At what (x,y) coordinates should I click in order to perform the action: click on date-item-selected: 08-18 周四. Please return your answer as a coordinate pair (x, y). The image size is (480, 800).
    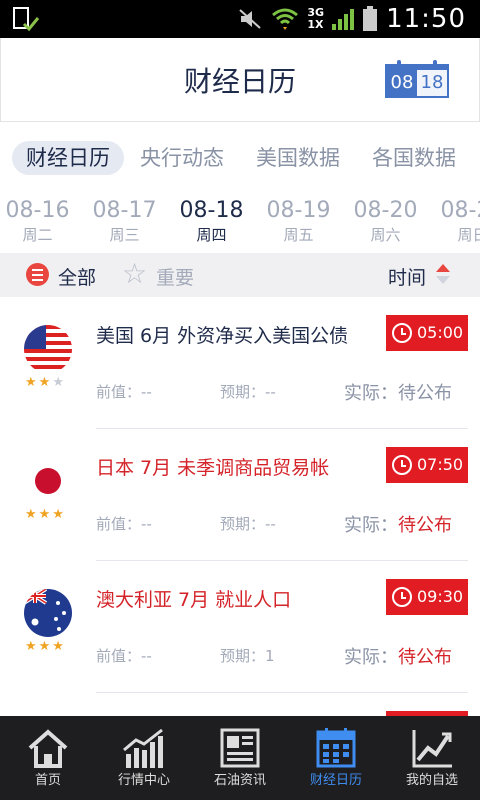
    Looking at the image, I should click on (211, 224).